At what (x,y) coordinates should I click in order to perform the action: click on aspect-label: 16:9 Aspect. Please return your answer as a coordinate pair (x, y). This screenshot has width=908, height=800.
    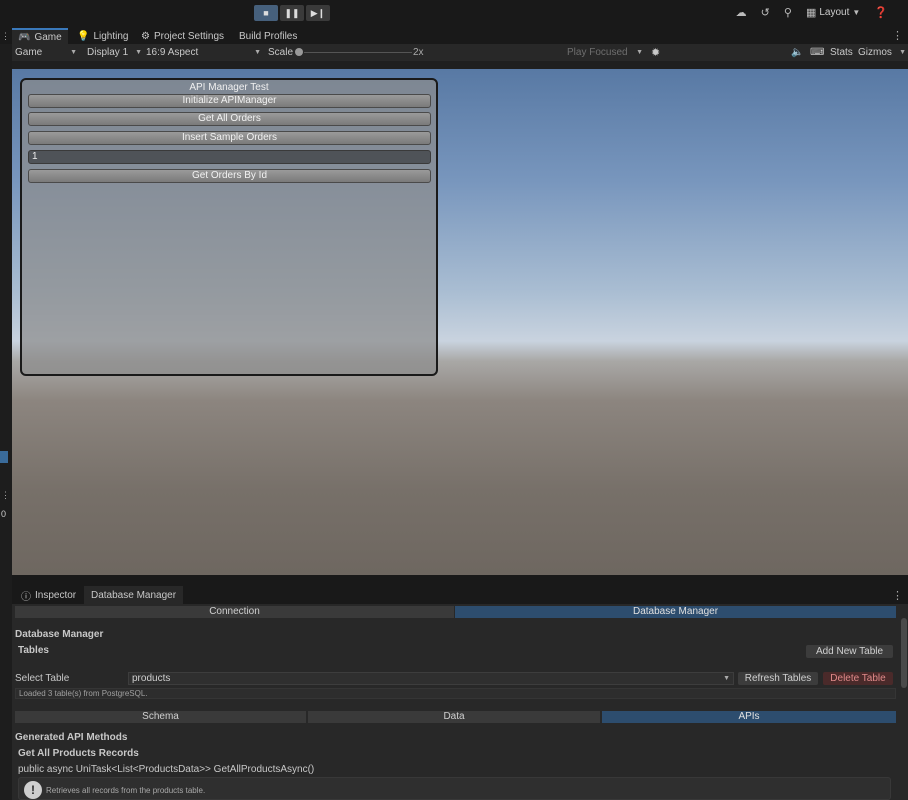
    Looking at the image, I should click on (172, 52).